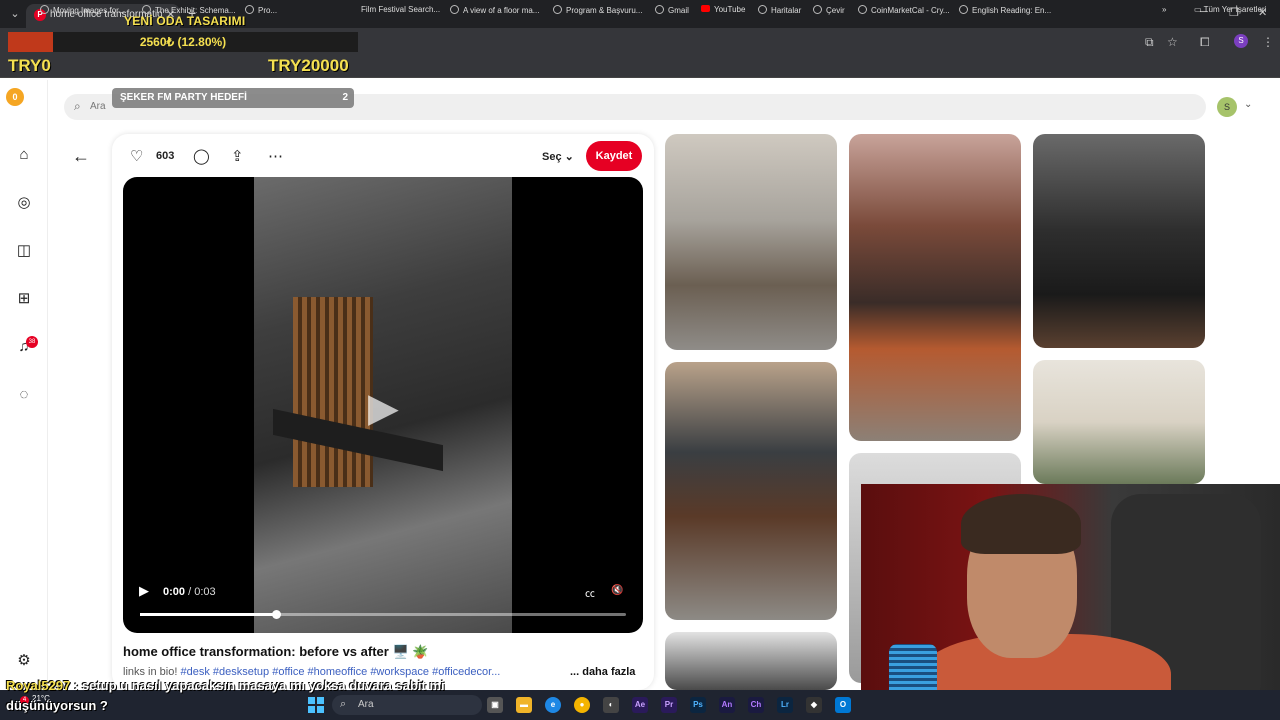 Image resolution: width=1280 pixels, height=720 pixels. What do you see at coordinates (1012, 10) in the screenshot?
I see `bookmark-label: English Reading` at bounding box center [1012, 10].